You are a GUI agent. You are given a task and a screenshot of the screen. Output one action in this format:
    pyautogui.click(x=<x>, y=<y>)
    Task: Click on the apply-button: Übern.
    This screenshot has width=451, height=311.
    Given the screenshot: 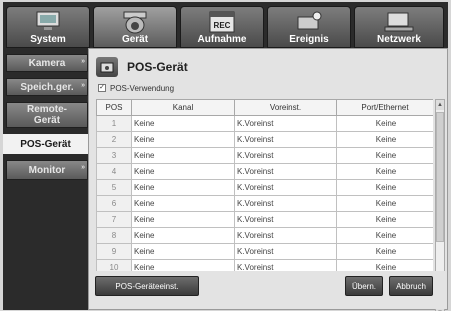 What is the action you would take?
    pyautogui.click(x=364, y=286)
    